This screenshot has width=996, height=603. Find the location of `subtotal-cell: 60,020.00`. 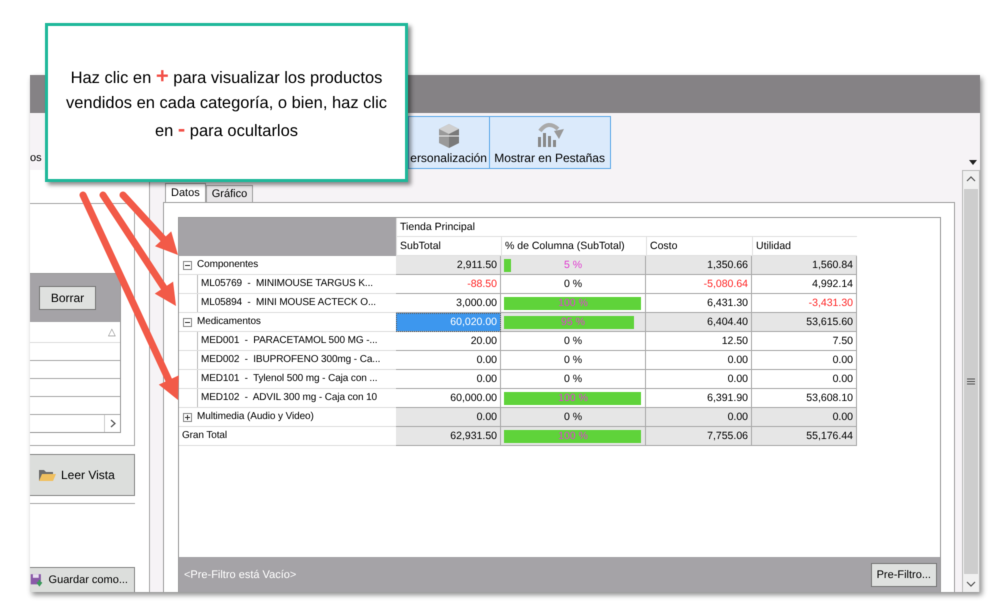

subtotal-cell: 60,020.00 is located at coordinates (448, 322).